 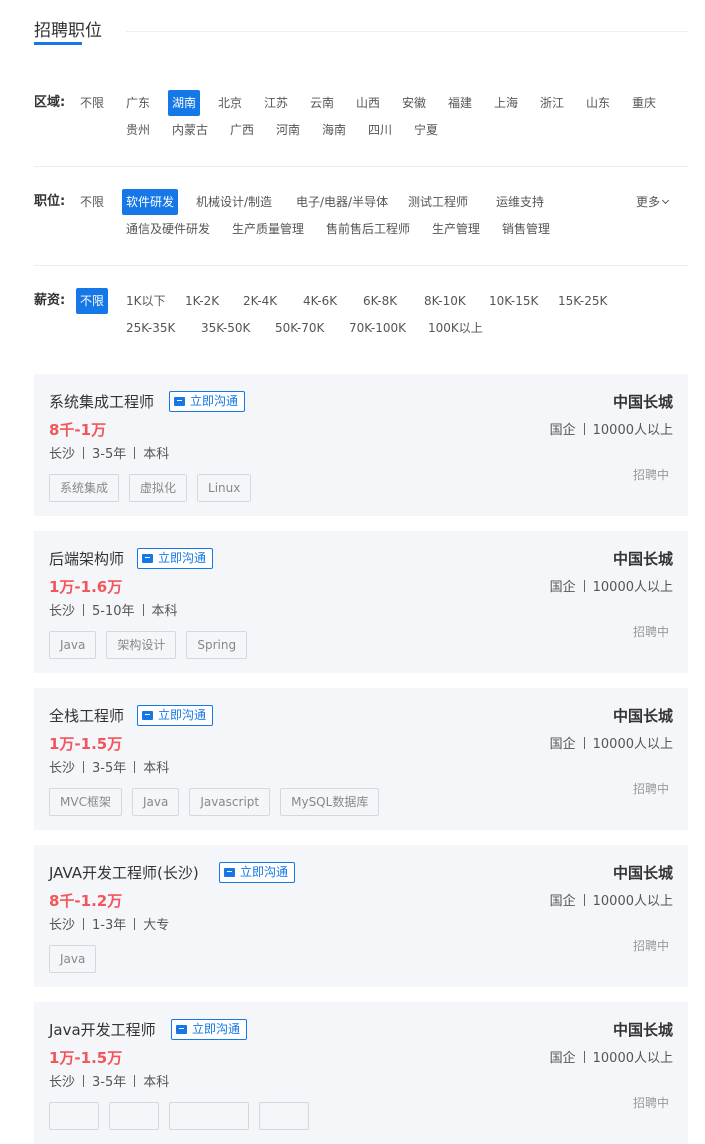 I want to click on salary-option: 10K-15K, so click(x=513, y=301).